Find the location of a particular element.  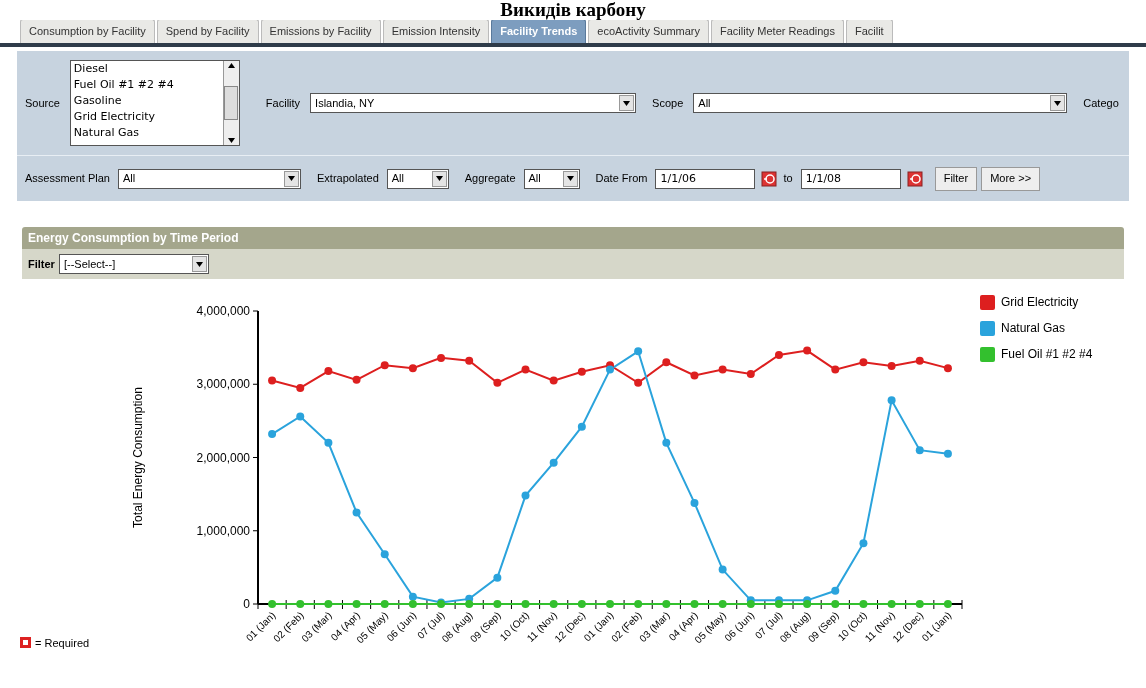

list-option: Diesel is located at coordinates (146, 69).